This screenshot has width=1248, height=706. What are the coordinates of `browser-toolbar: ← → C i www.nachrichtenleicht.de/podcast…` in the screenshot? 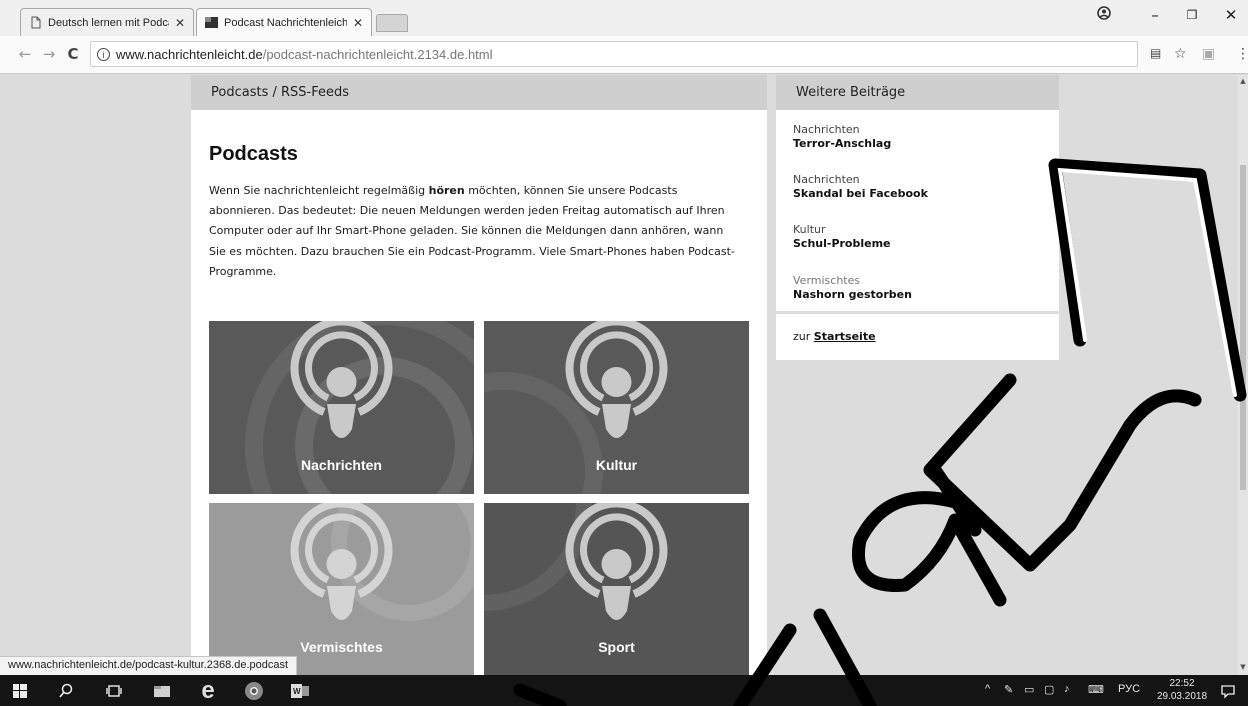 It's located at (624, 55).